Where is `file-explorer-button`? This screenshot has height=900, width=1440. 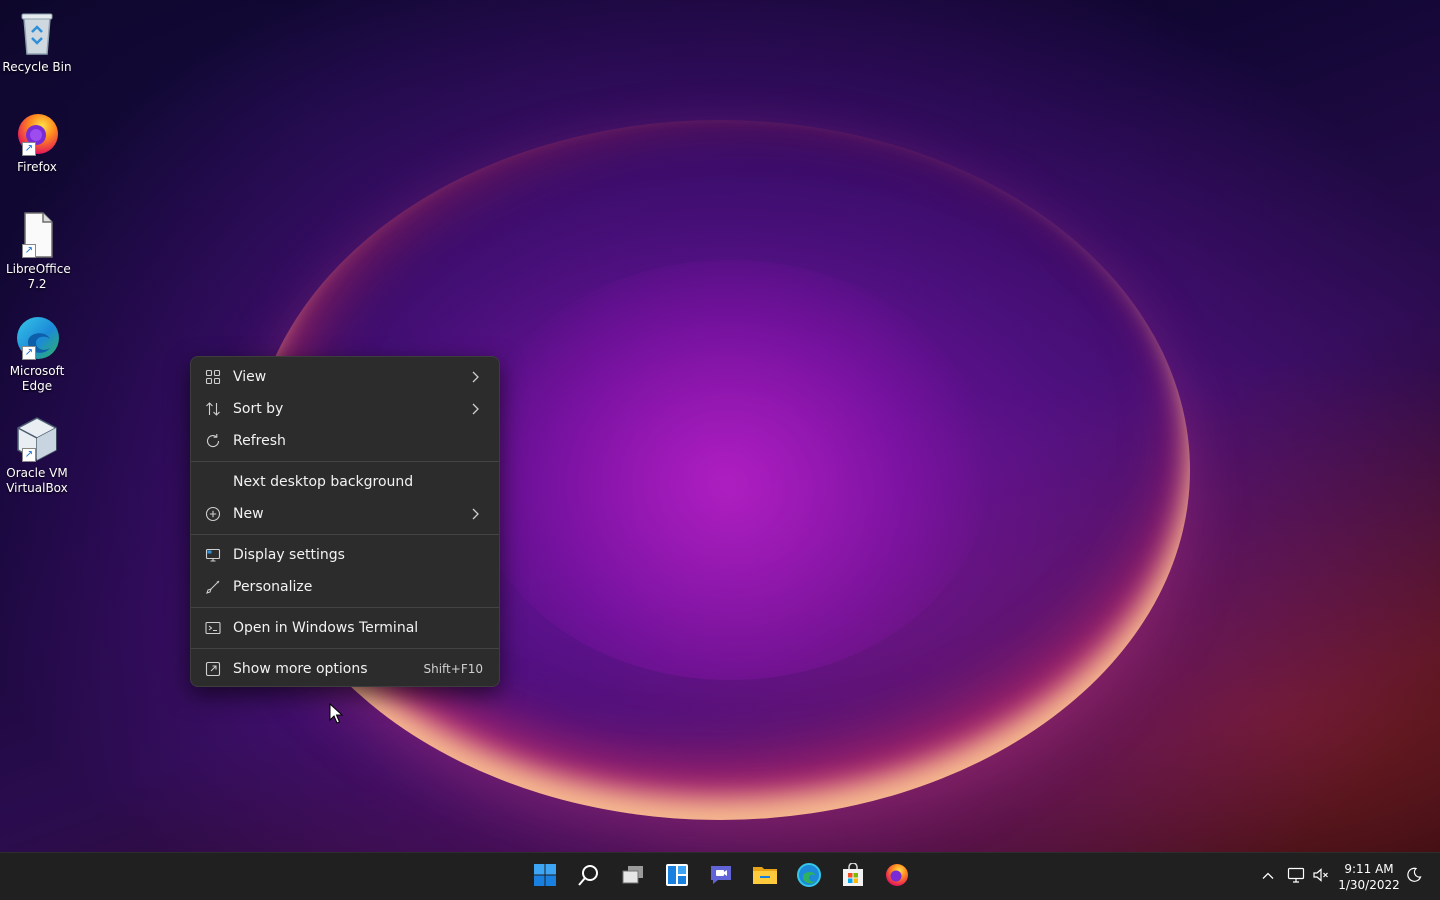
file-explorer-button is located at coordinates (765, 877).